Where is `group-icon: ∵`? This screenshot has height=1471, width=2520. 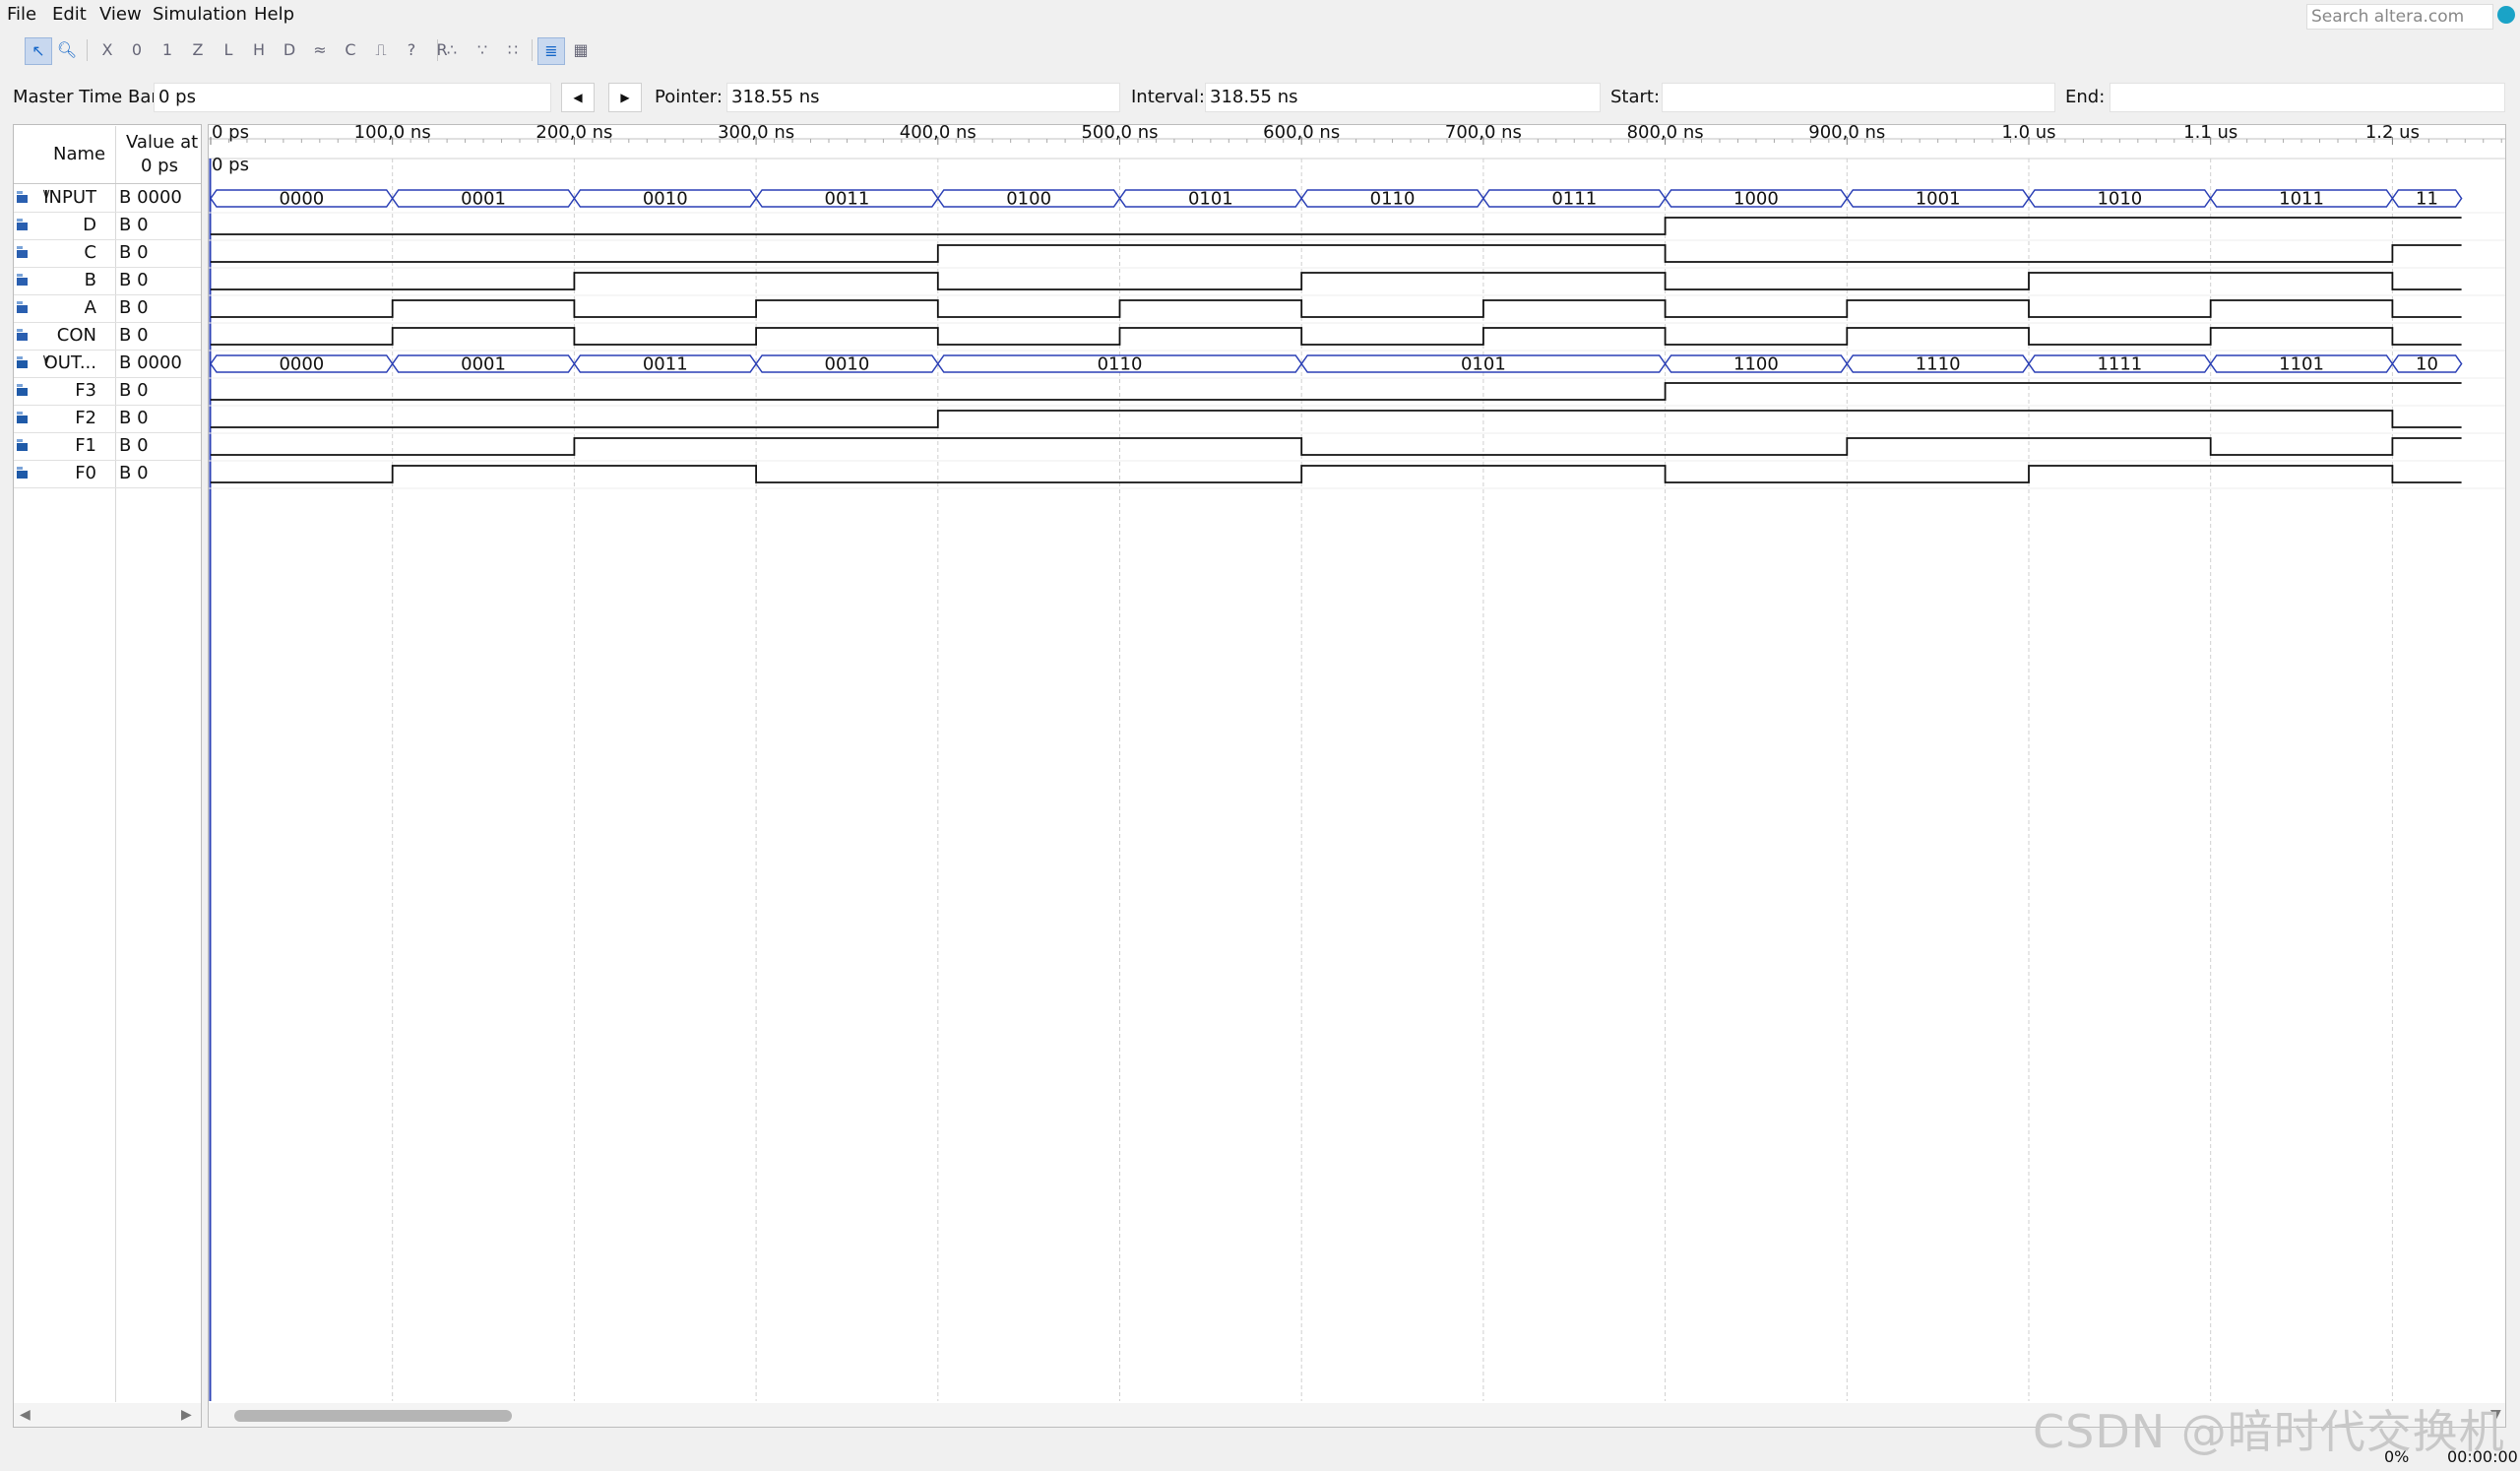
group-icon: ∵ is located at coordinates (482, 50).